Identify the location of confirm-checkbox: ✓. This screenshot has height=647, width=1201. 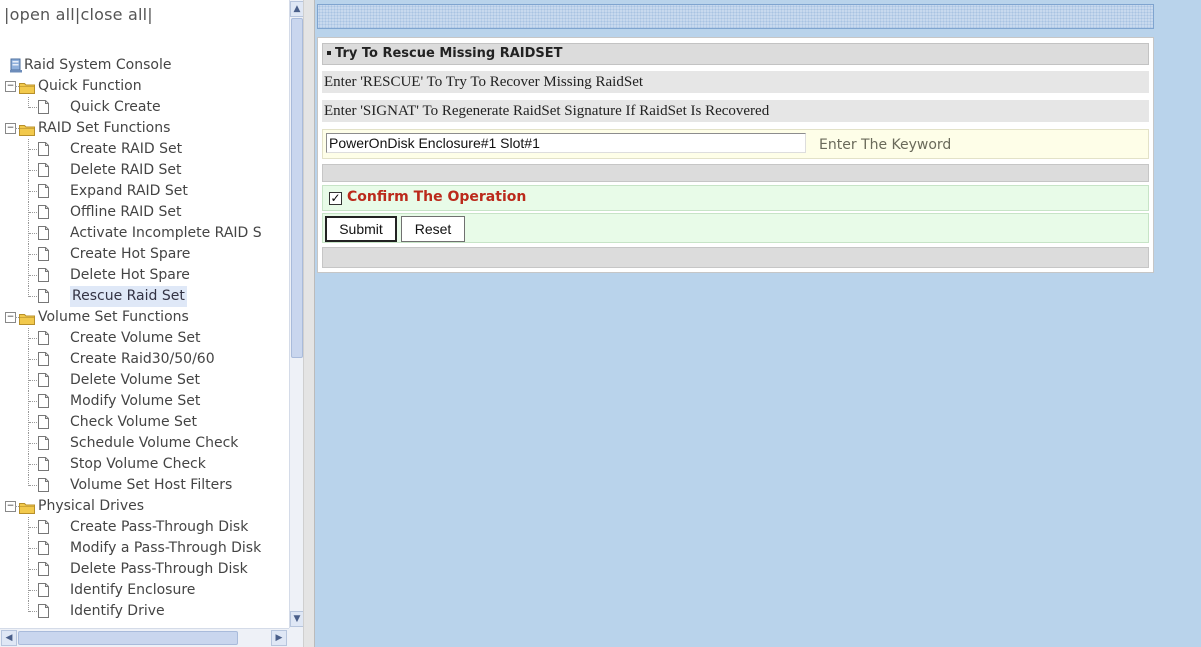
(335, 198).